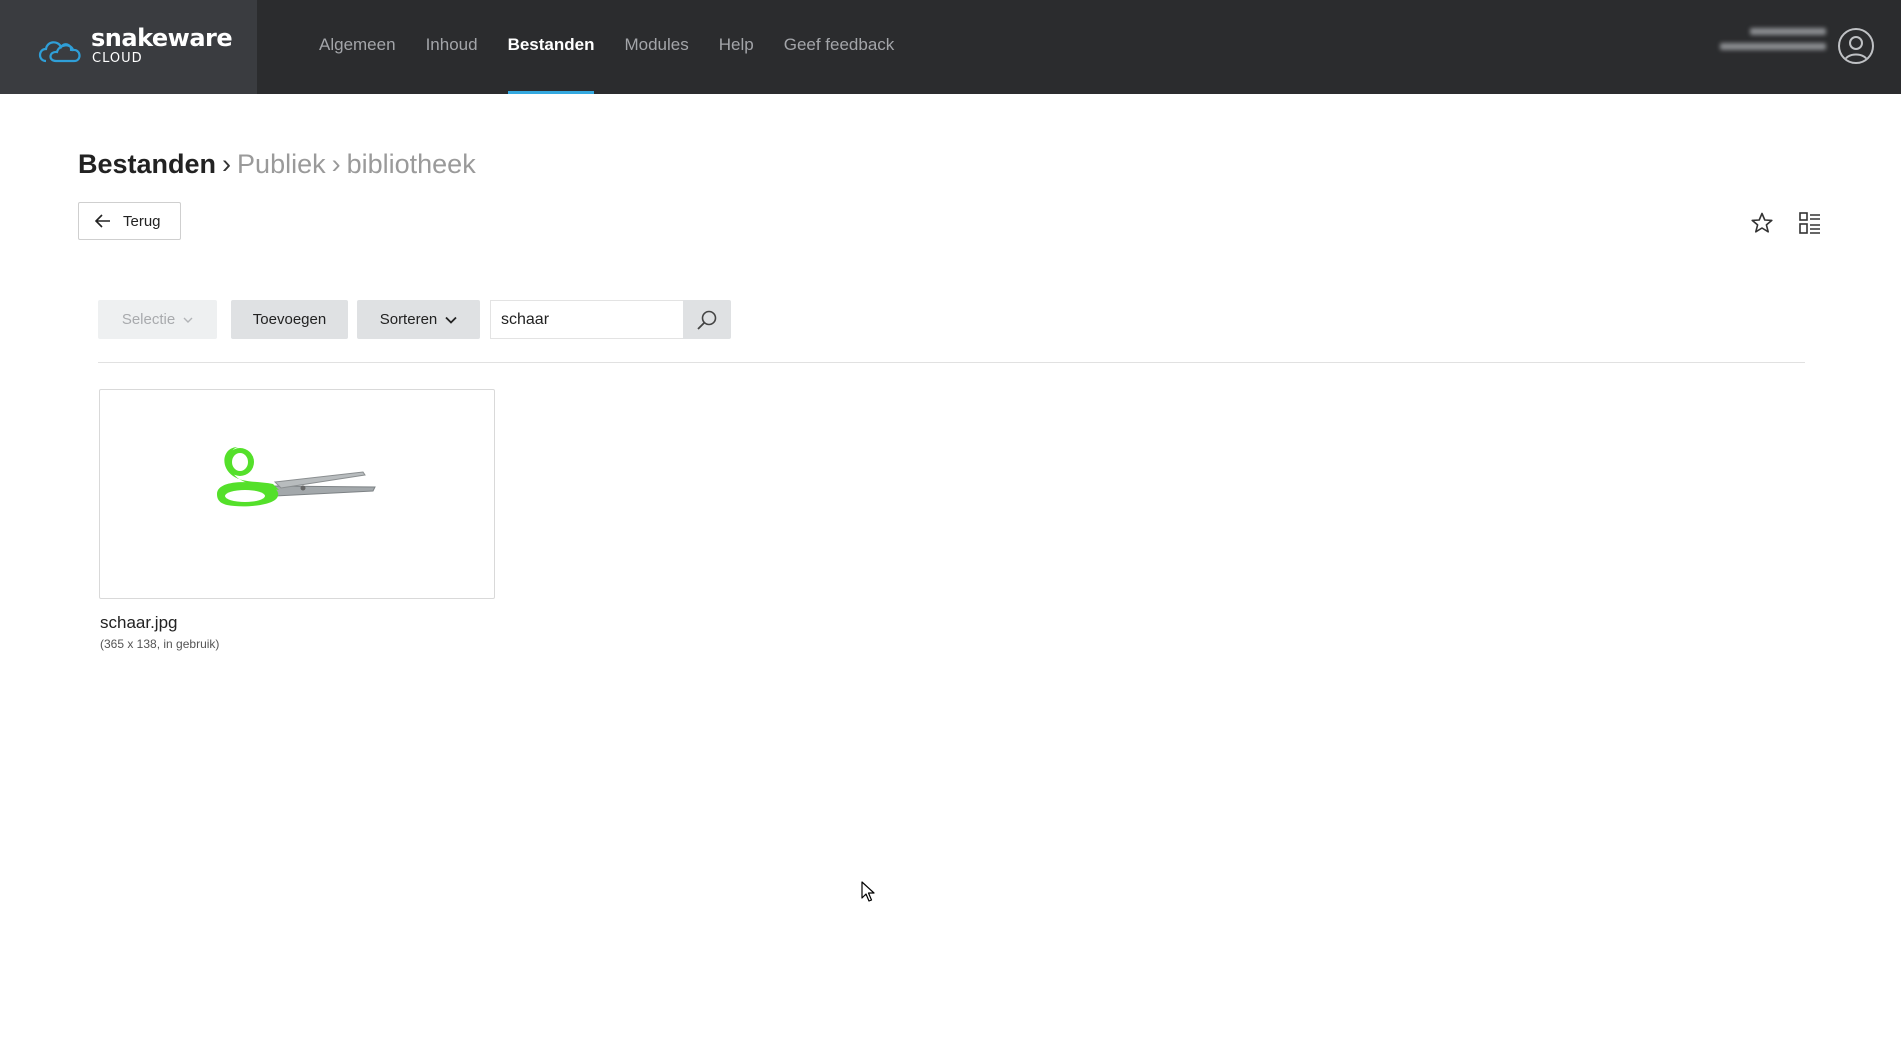 The height and width of the screenshot is (1046, 1901). What do you see at coordinates (452, 47) in the screenshot?
I see `nav-item-inhoud: Inhoud` at bounding box center [452, 47].